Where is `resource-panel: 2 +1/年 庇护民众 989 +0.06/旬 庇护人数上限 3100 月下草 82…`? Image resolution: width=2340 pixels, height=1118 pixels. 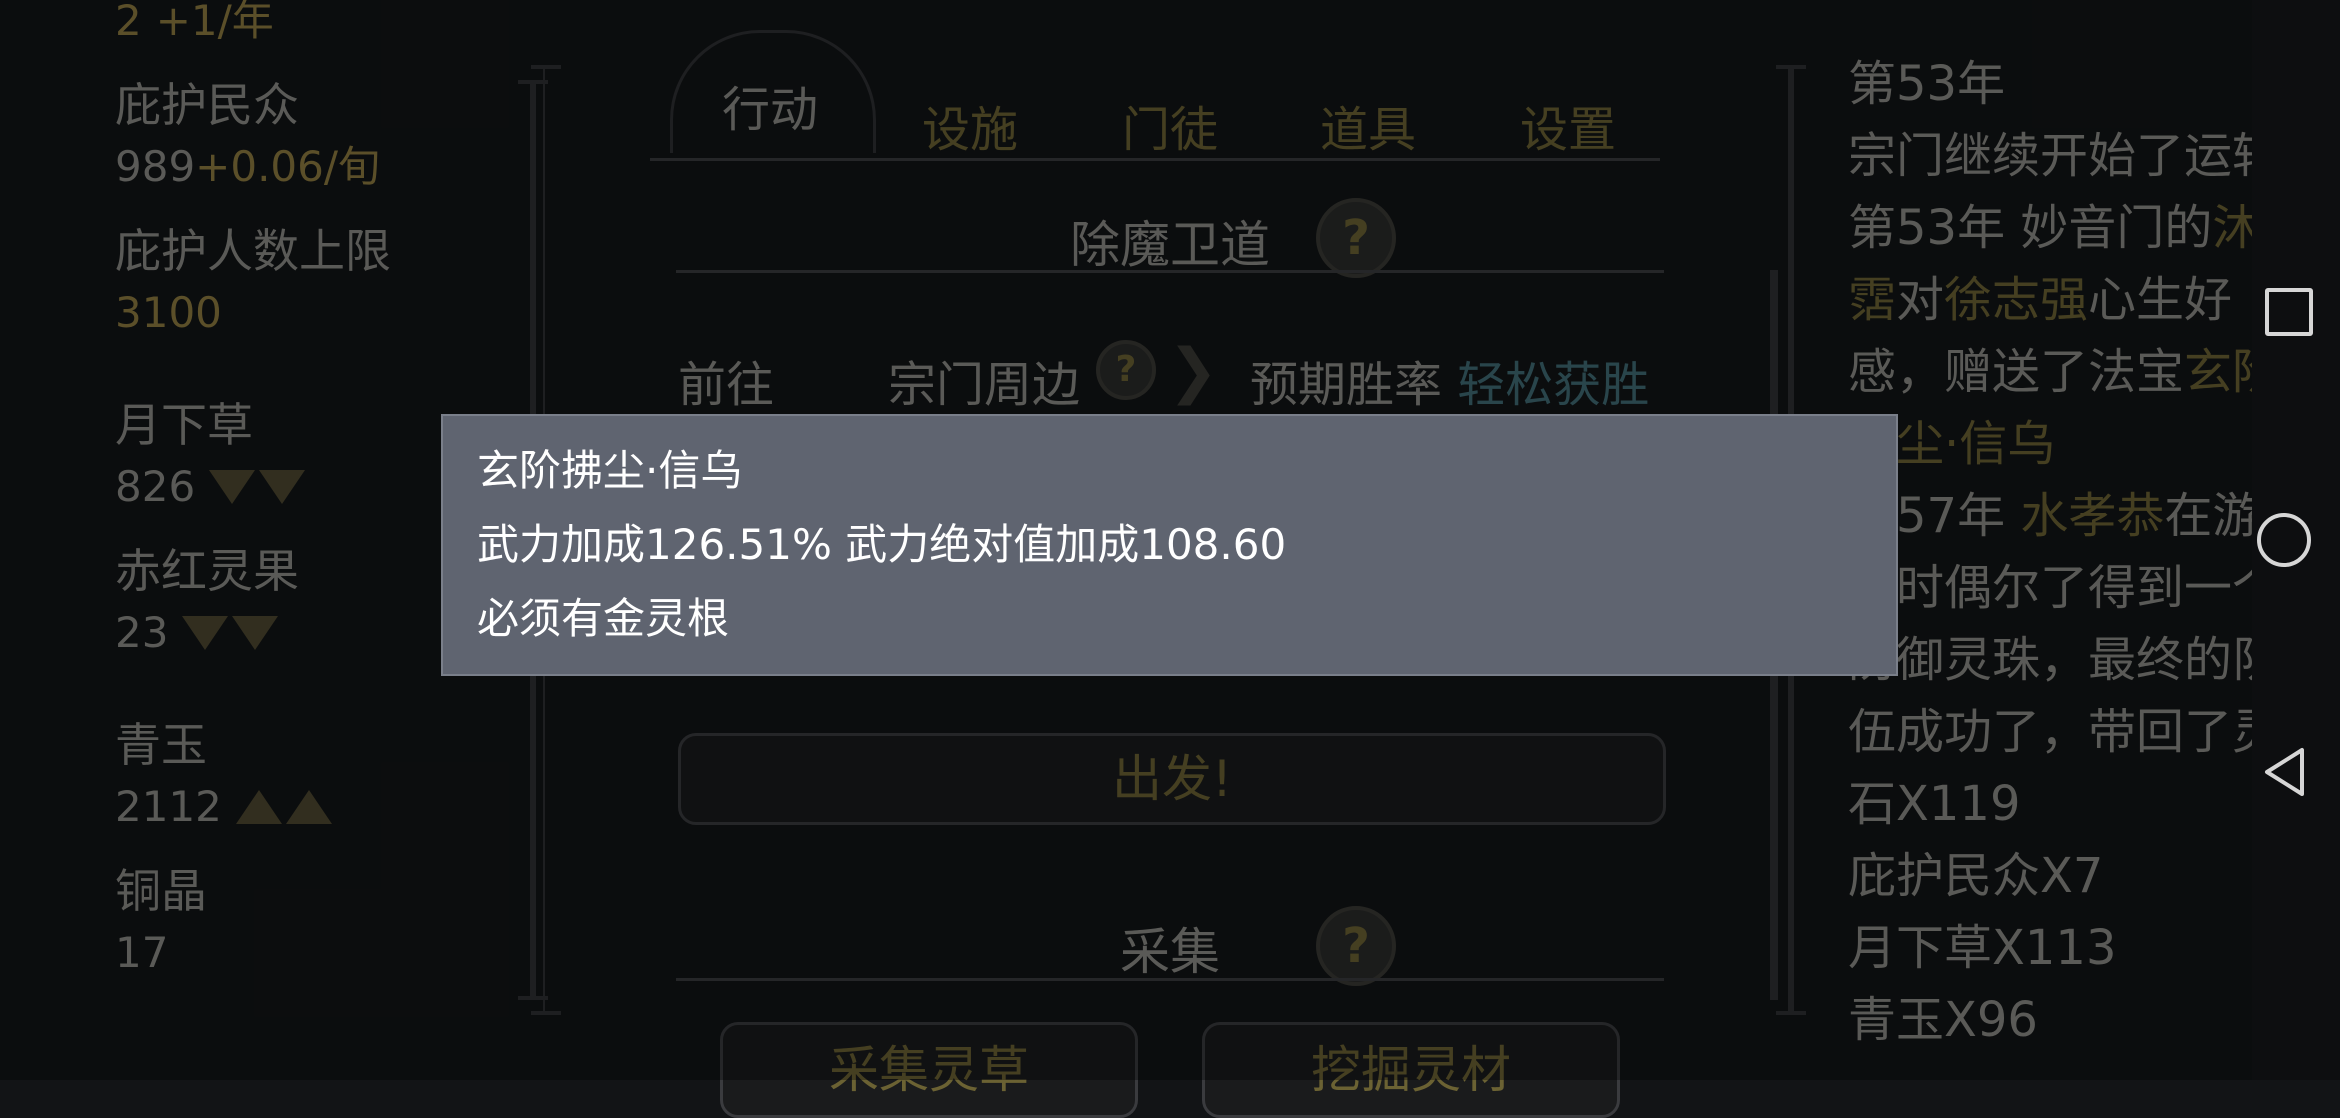
resource-panel: 2 +1/年 庇护民众 989 +0.06/旬 庇护人数上限 3100 月下草 82… is located at coordinates (280, 492).